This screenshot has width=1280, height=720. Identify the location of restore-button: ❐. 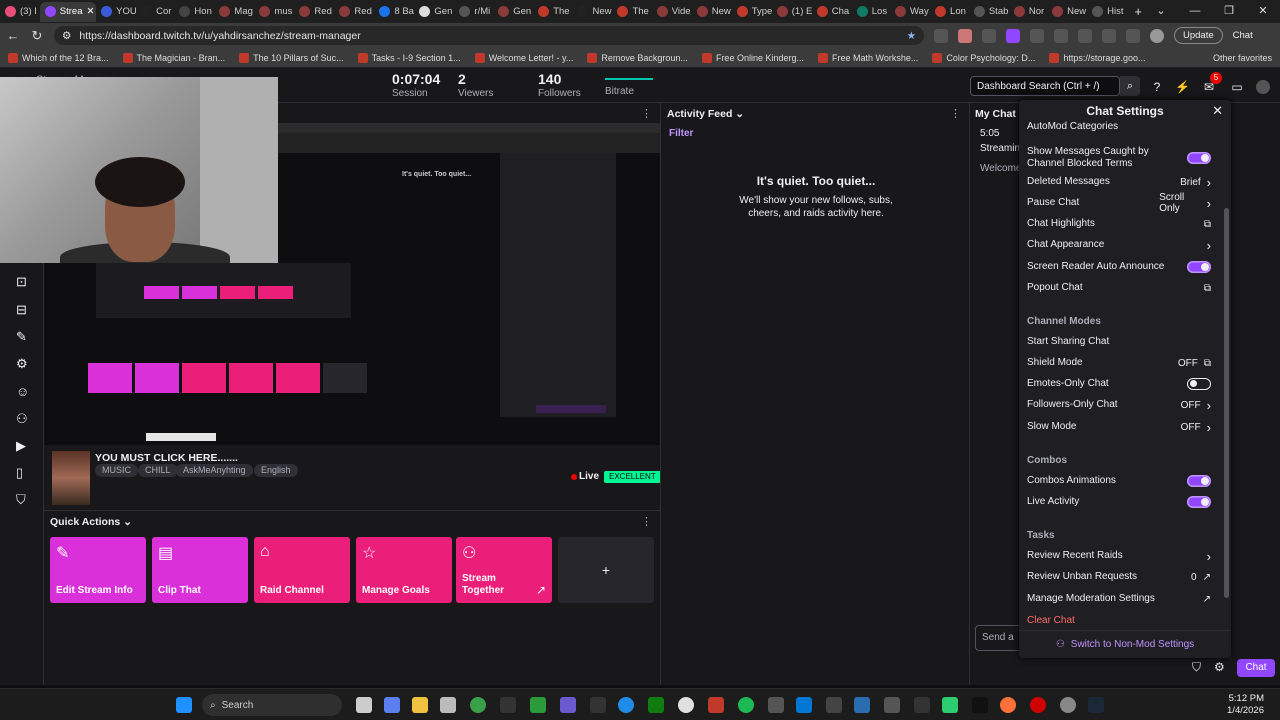
(1229, 11).